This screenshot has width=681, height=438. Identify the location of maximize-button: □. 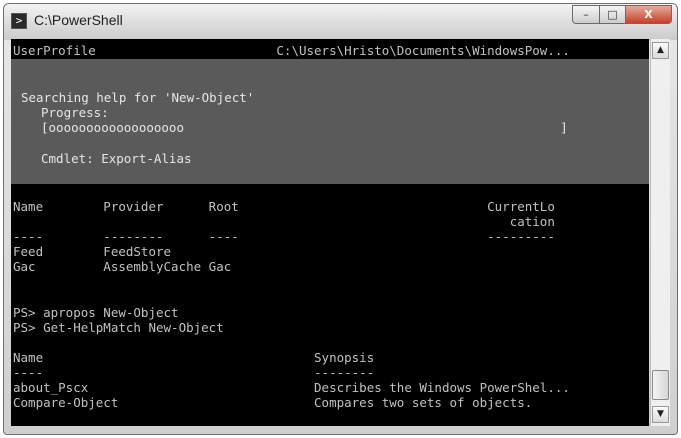
(612, 14).